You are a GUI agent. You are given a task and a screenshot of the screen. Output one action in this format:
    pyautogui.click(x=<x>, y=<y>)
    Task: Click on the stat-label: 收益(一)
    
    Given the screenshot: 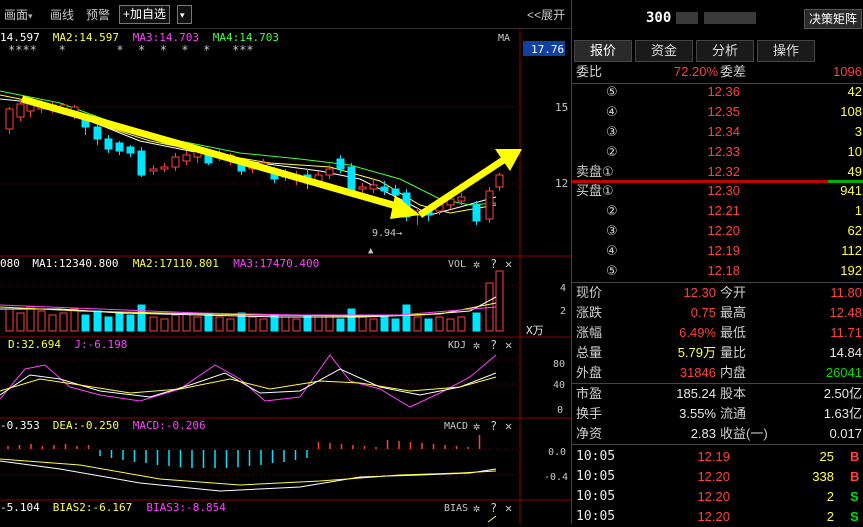 What is the action you would take?
    pyautogui.click(x=744, y=433)
    